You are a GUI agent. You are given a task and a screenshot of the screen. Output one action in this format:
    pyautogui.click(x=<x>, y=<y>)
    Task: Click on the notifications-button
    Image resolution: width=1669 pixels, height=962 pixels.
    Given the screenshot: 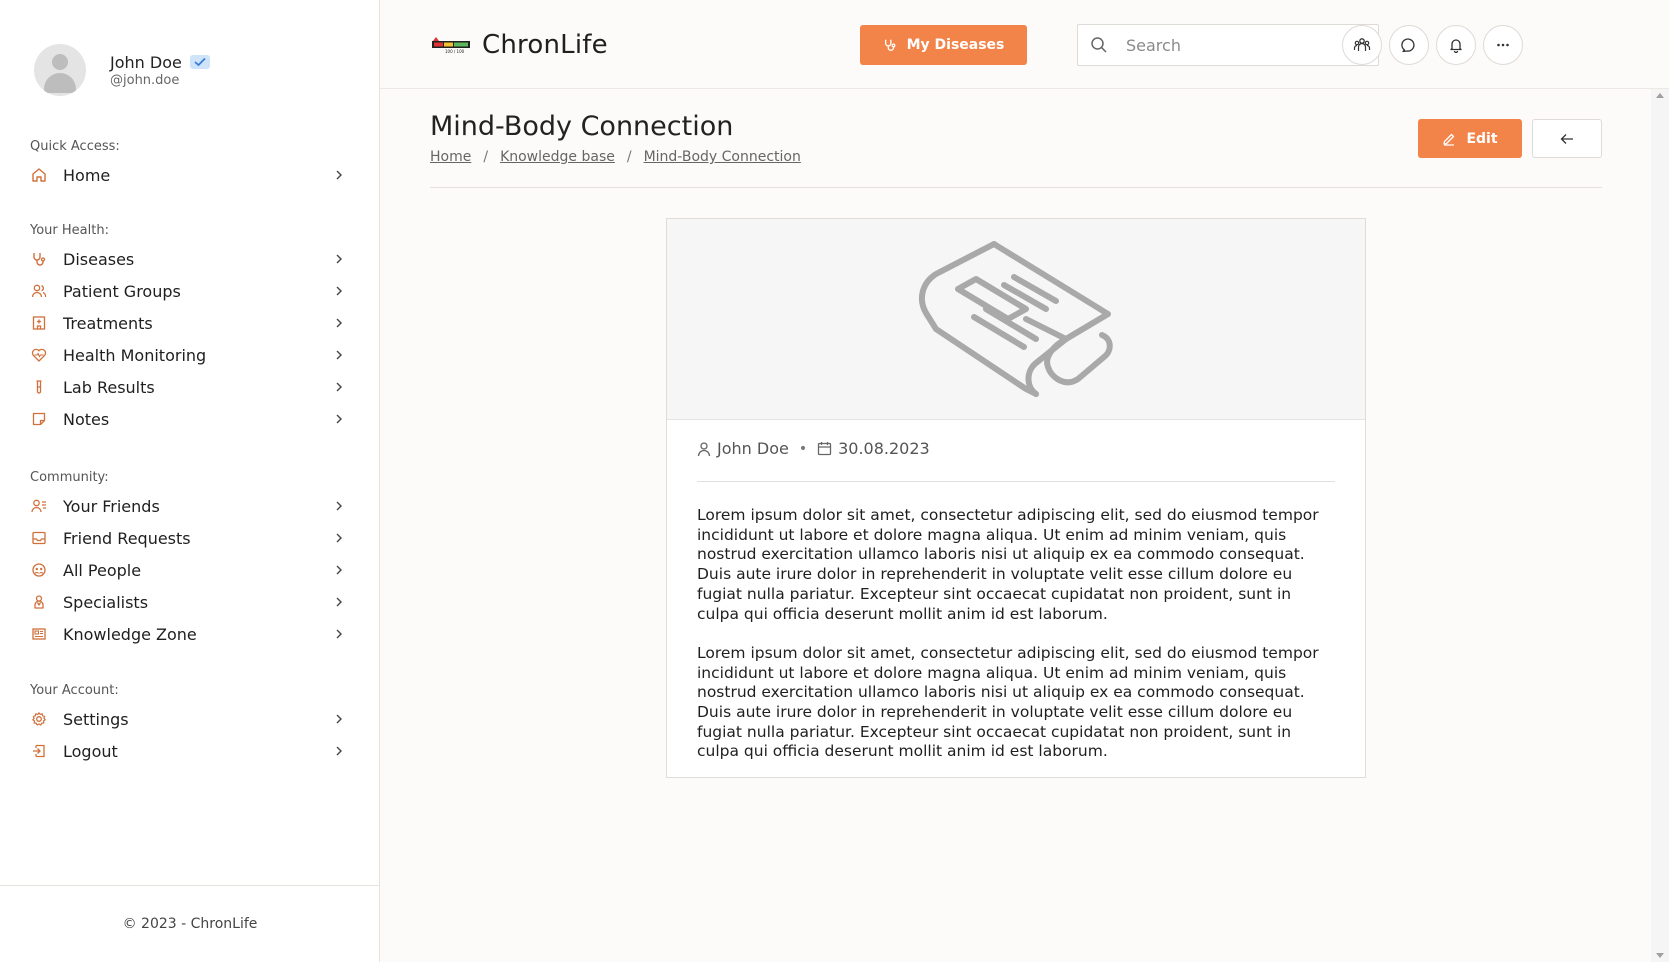 What is the action you would take?
    pyautogui.click(x=1456, y=45)
    